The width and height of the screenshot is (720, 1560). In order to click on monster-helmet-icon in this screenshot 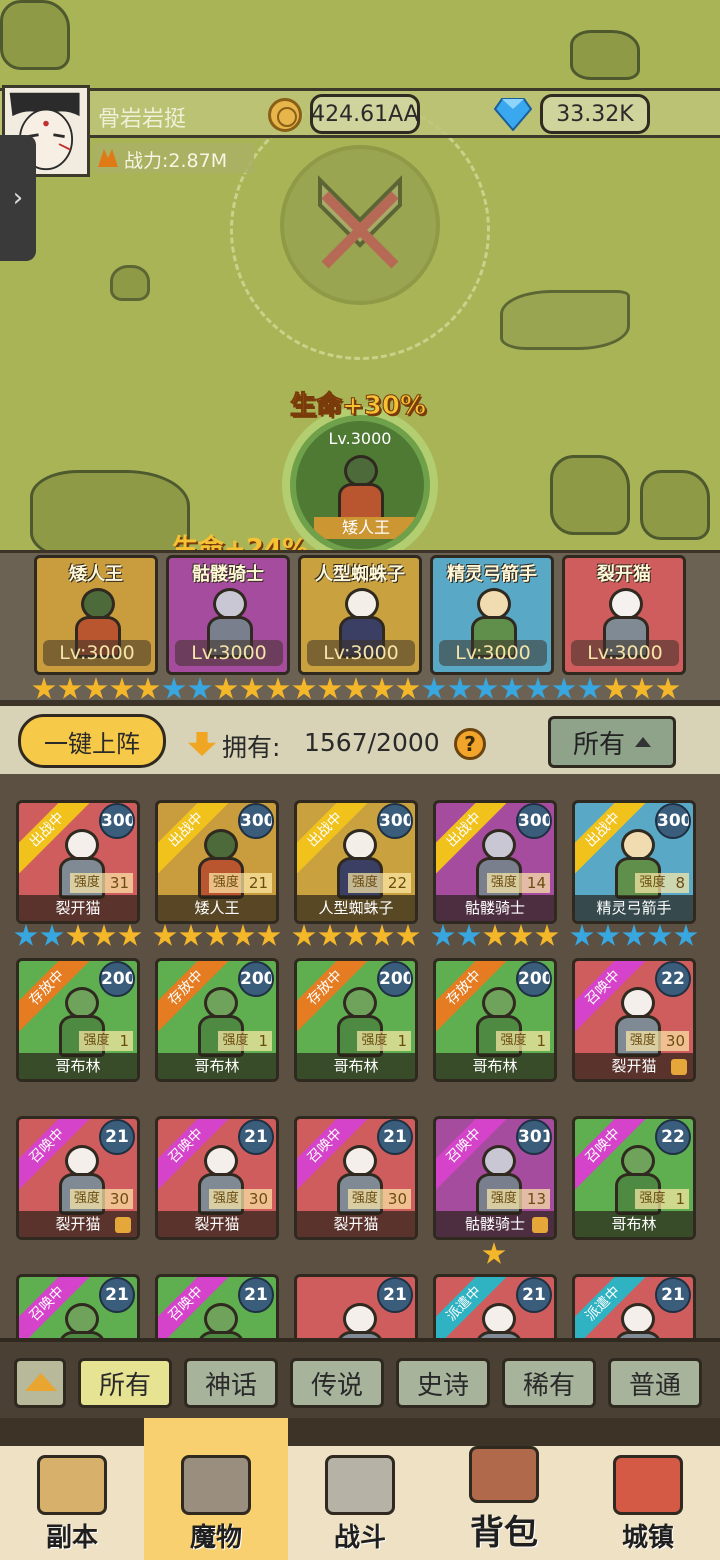, I will do `click(216, 1485)`.